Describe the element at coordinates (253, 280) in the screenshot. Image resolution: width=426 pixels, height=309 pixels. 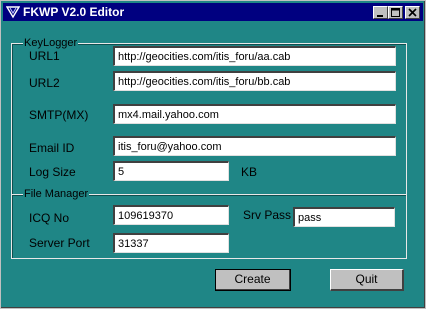
I see `create-button: Create` at that location.